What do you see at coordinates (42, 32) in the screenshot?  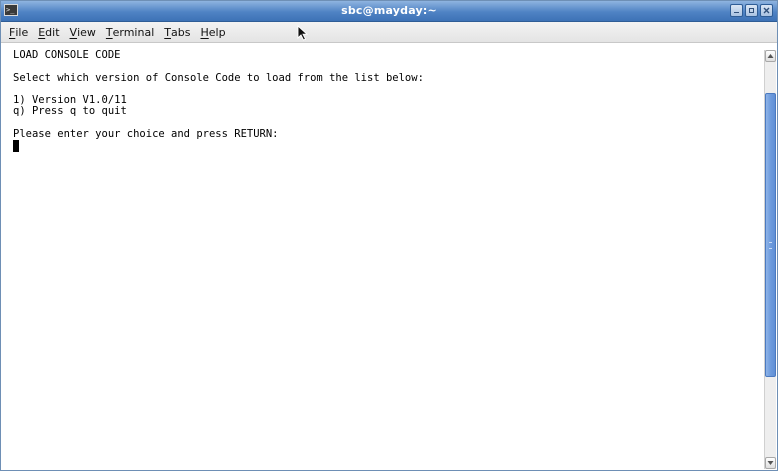 I see `menu-mnemonic: E` at bounding box center [42, 32].